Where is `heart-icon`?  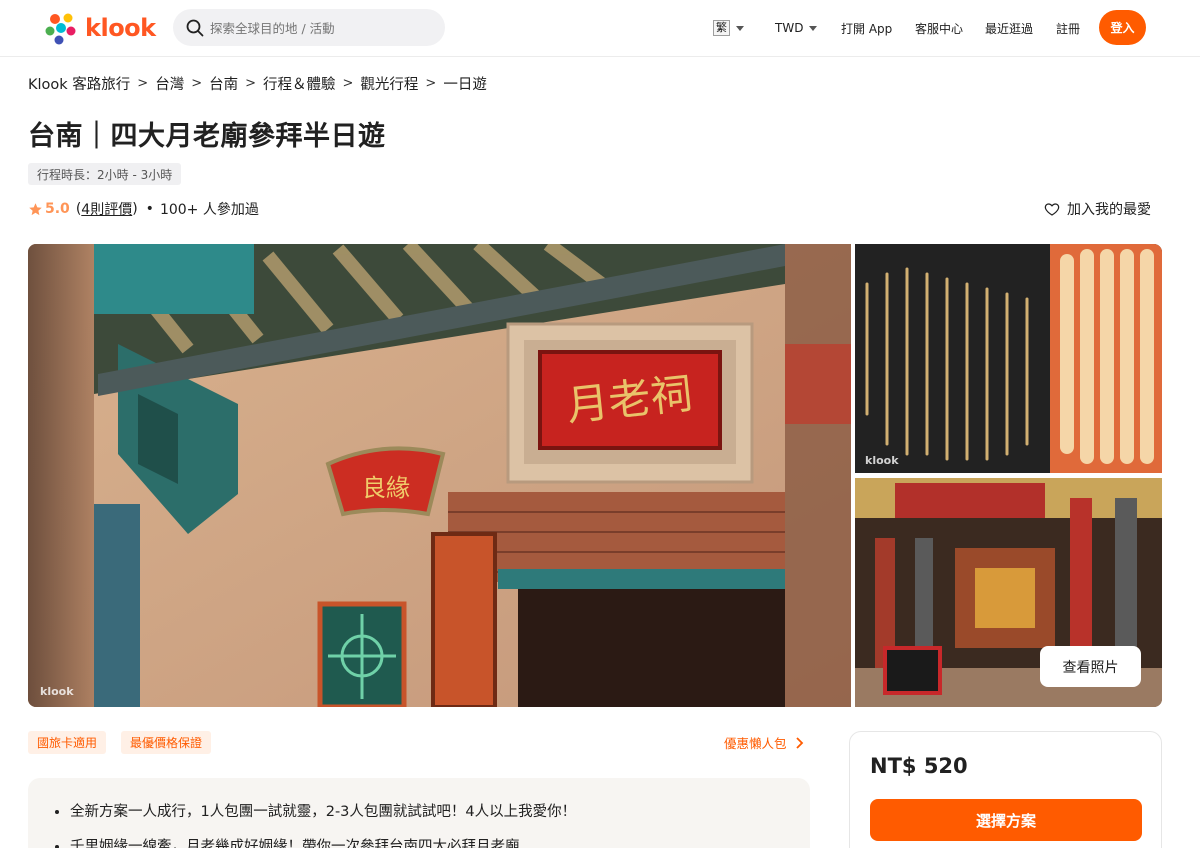 heart-icon is located at coordinates (1052, 209).